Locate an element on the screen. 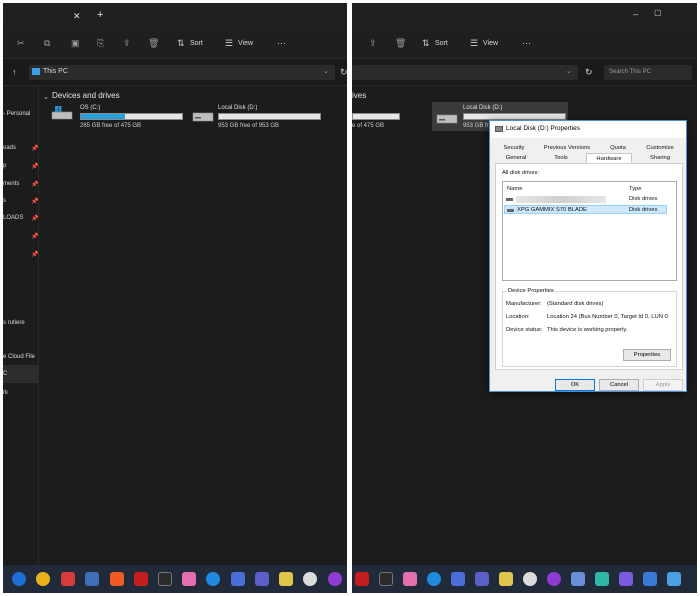 The image size is (700, 596). tab-previous-versions: Previous Versions is located at coordinates (567, 148).